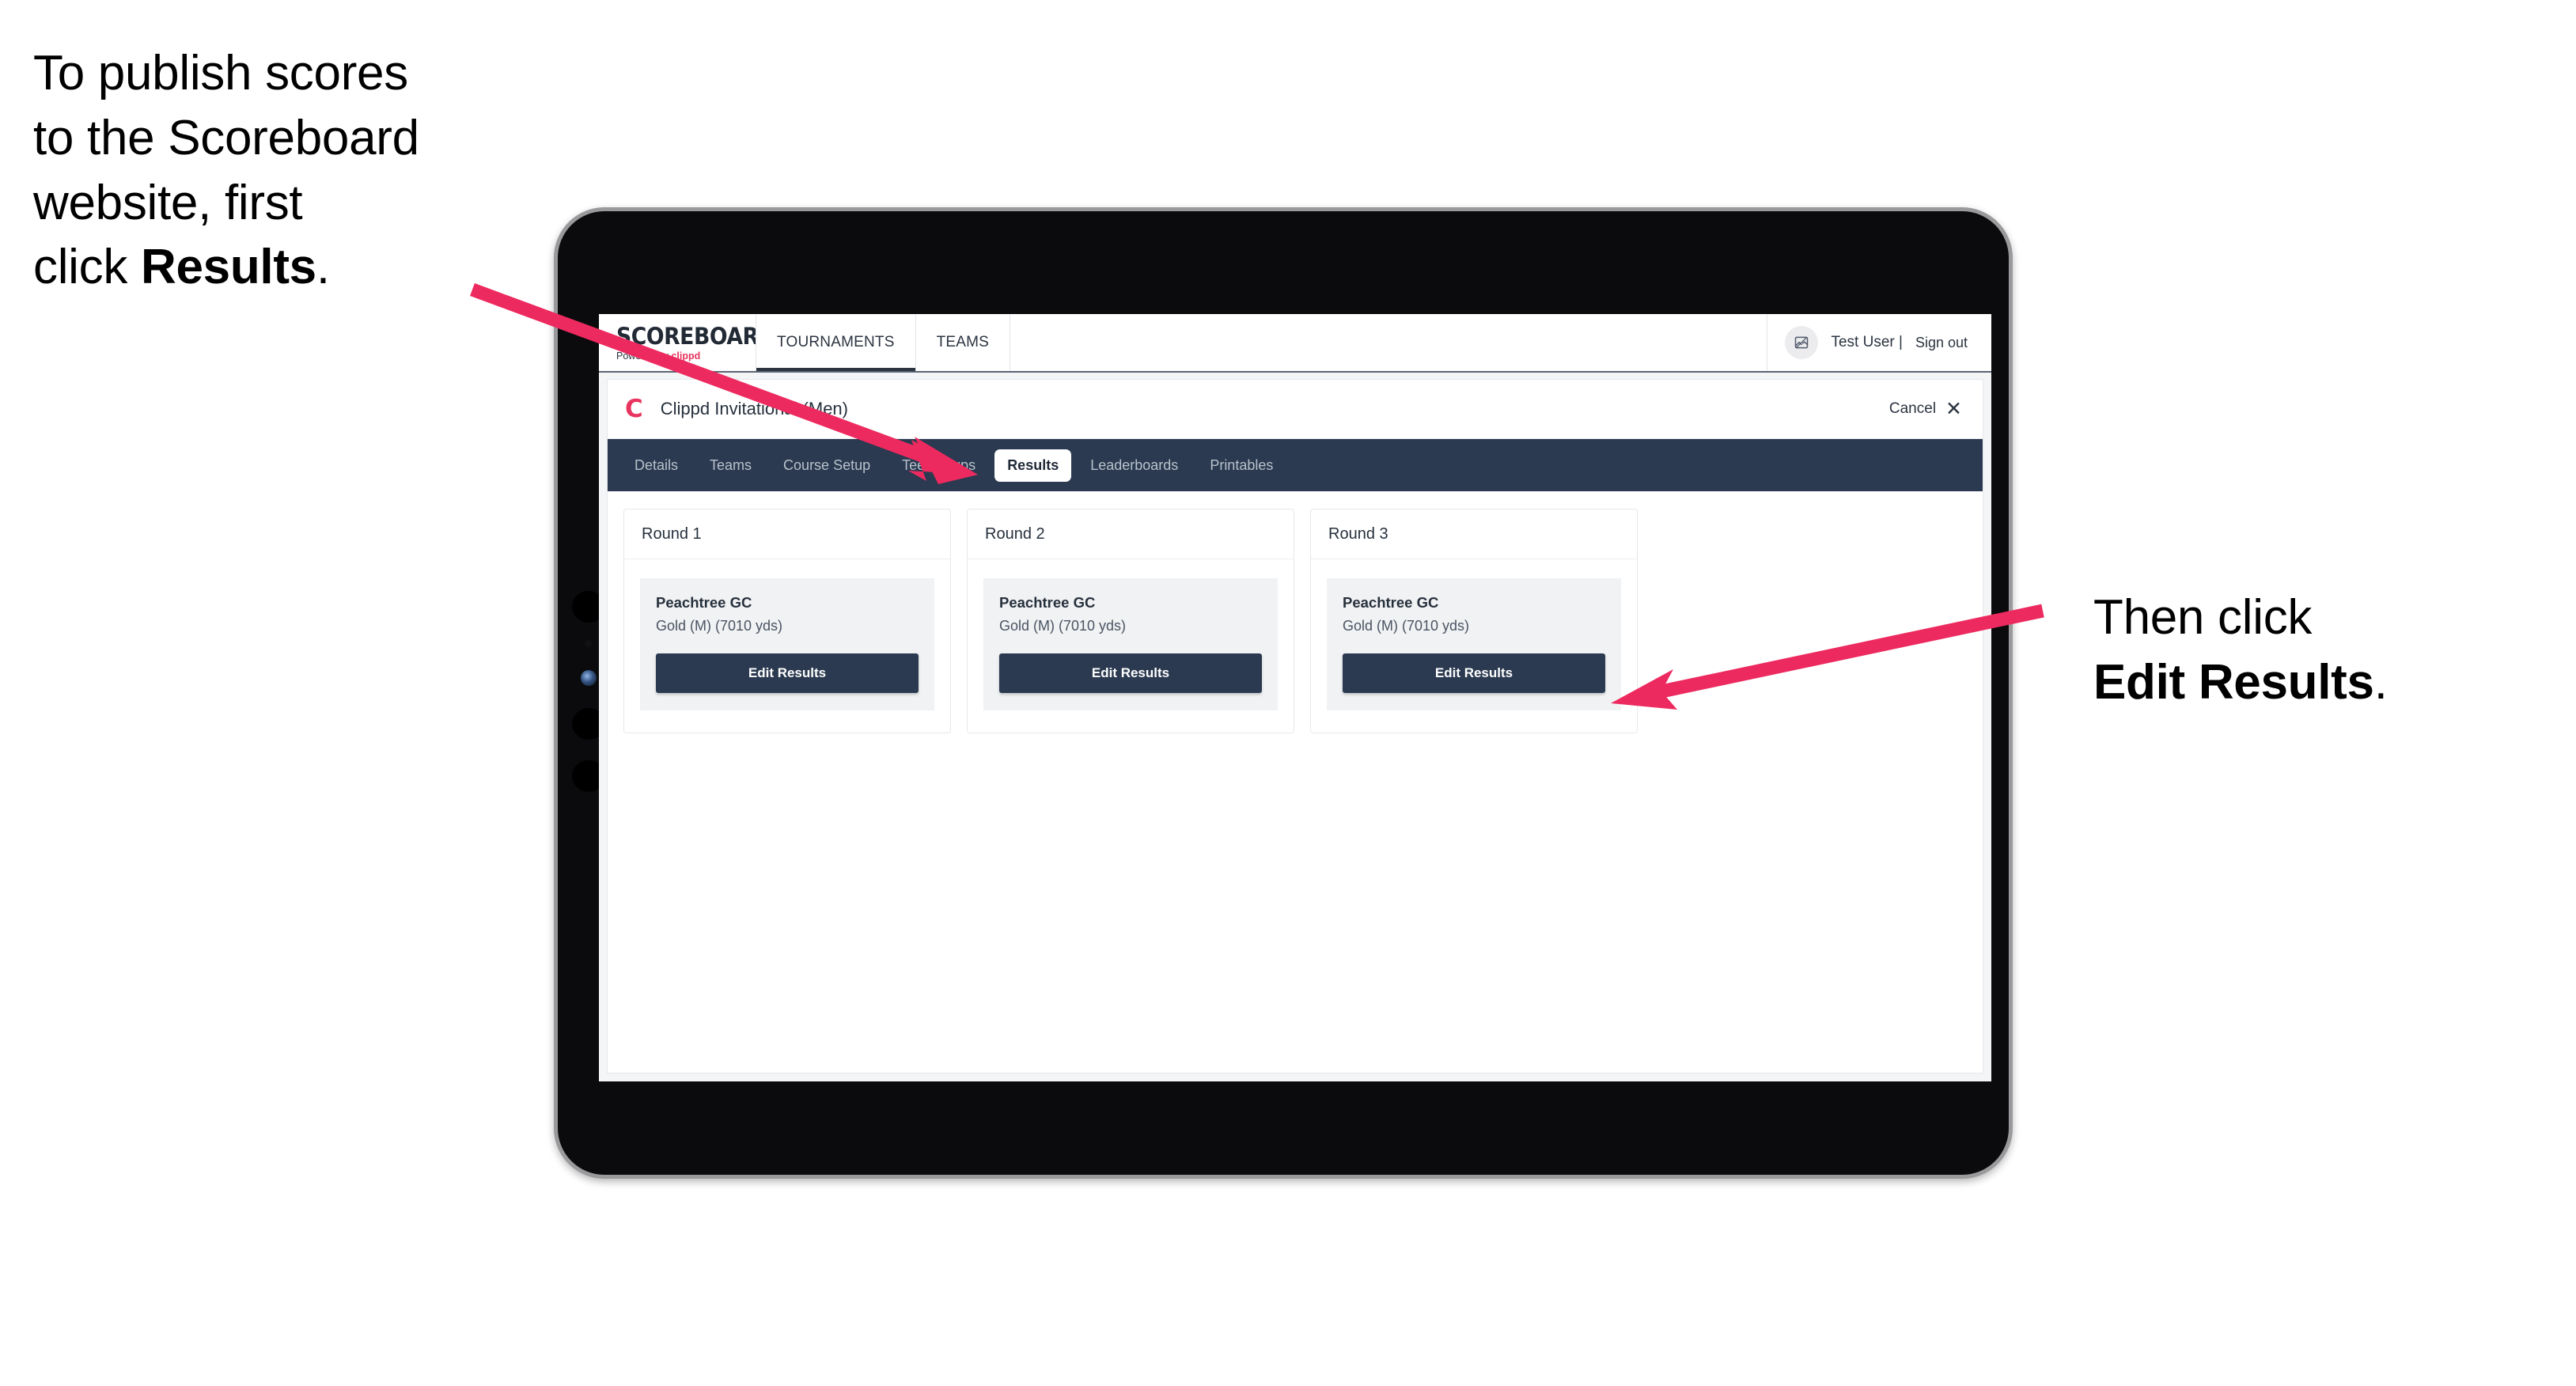 The width and height of the screenshot is (2576, 1386). I want to click on sign-out-link: Sign out, so click(1941, 343).